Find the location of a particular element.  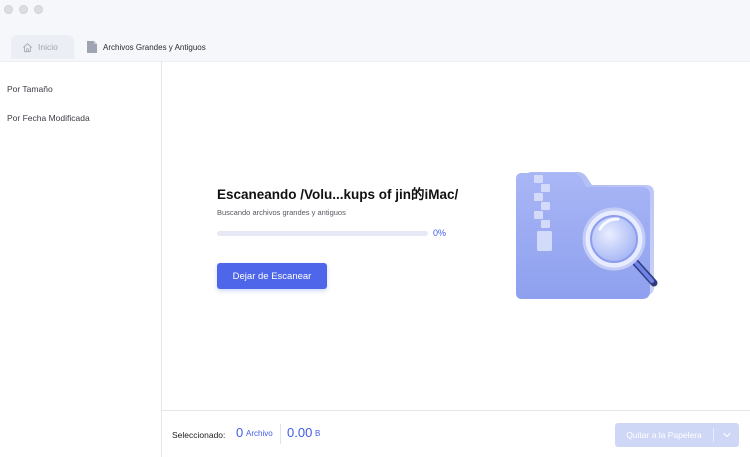

selected-label: Seleccionado: is located at coordinates (199, 435).